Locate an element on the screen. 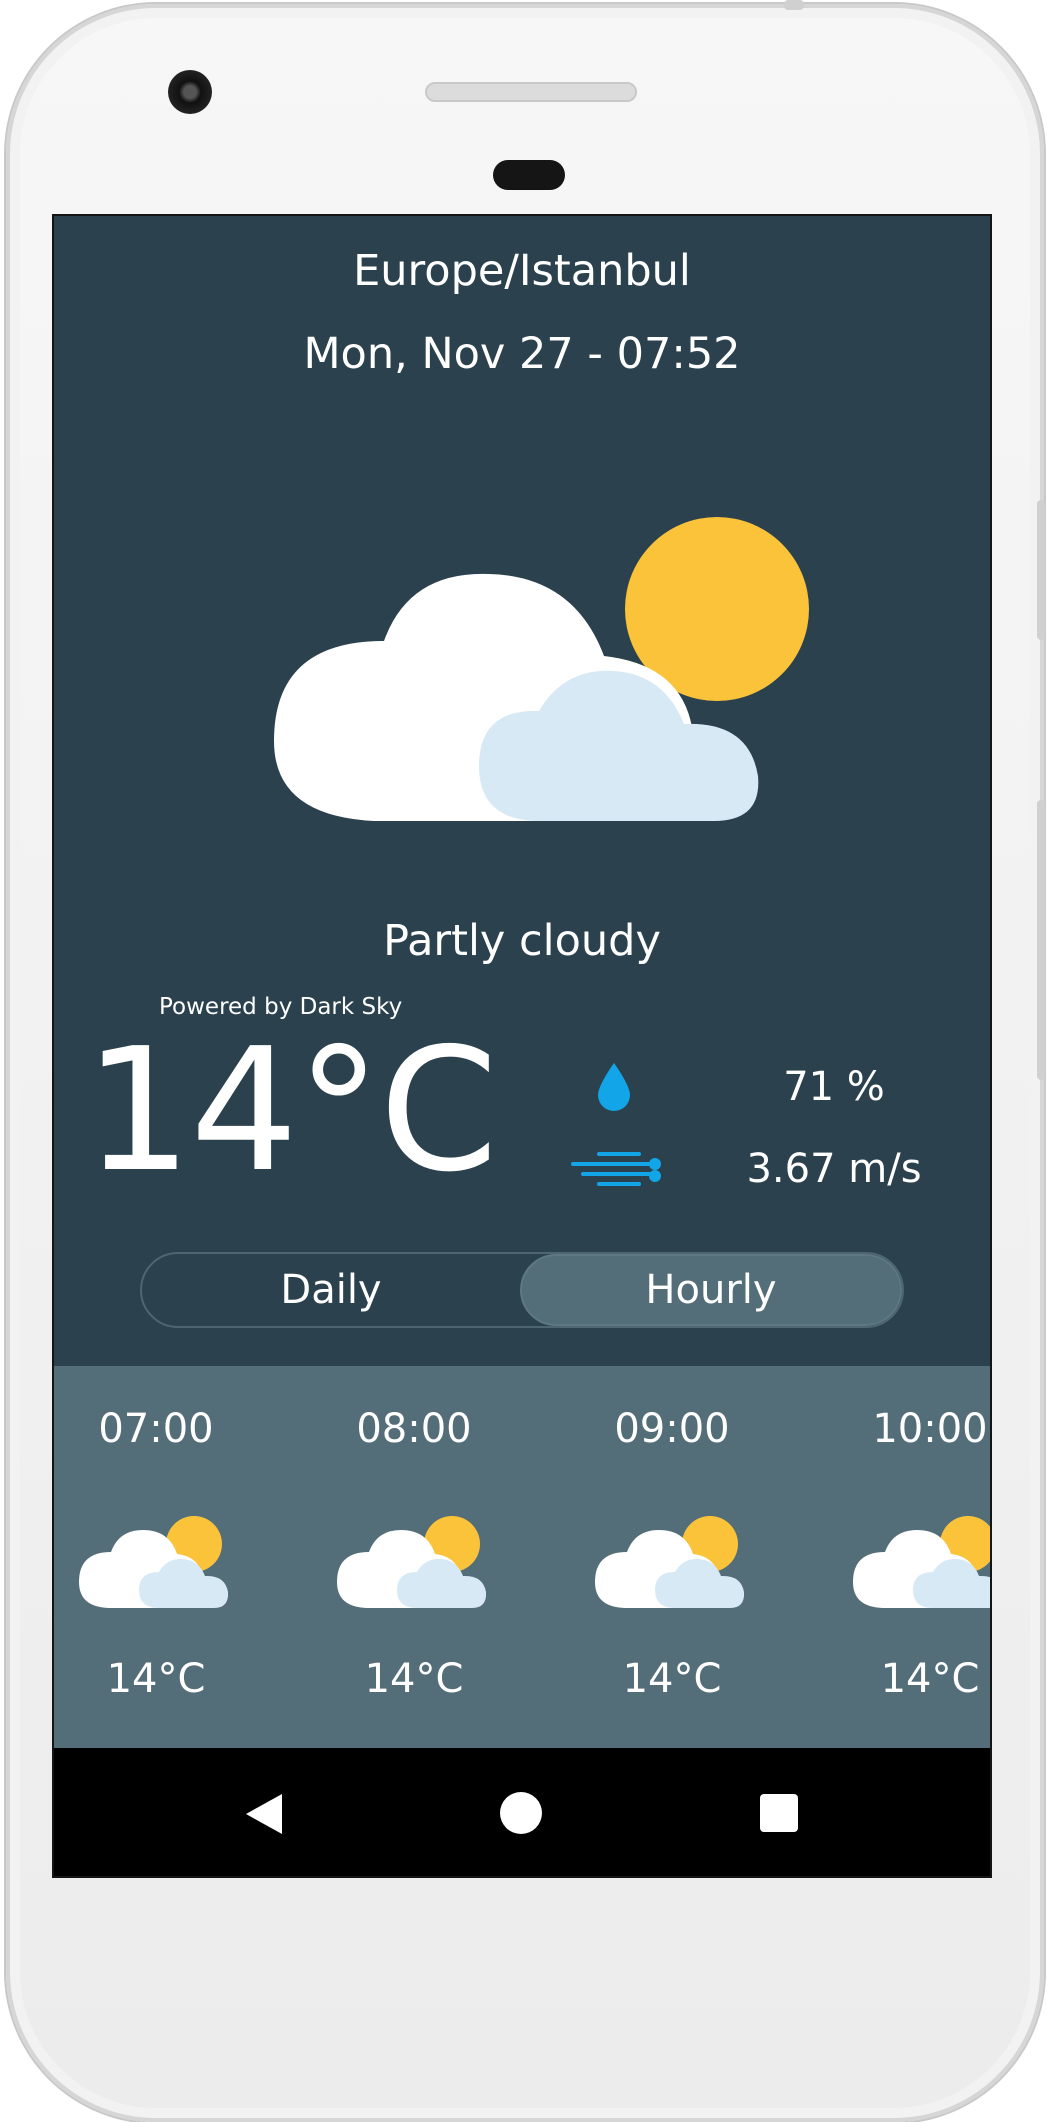 This screenshot has width=1047, height=2122. timezone-label: Europe/Istanbul is located at coordinates (522, 271).